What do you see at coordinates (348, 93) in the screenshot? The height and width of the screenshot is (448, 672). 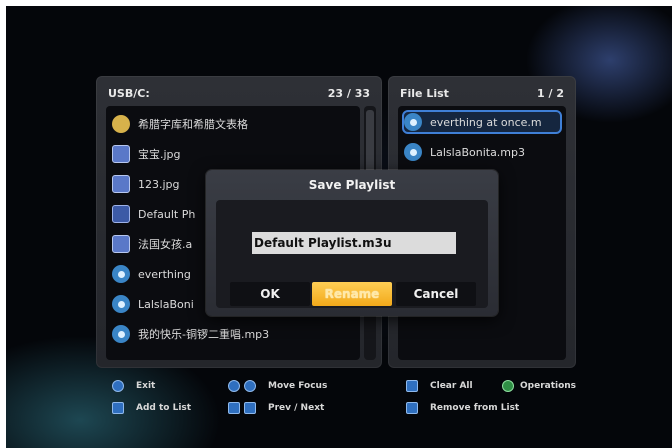 I see `usb-item-count: 23 / 33` at bounding box center [348, 93].